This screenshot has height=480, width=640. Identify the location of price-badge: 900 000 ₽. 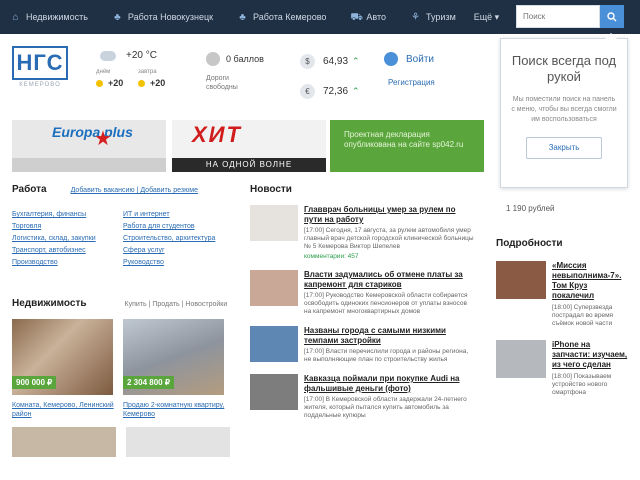
(34, 382).